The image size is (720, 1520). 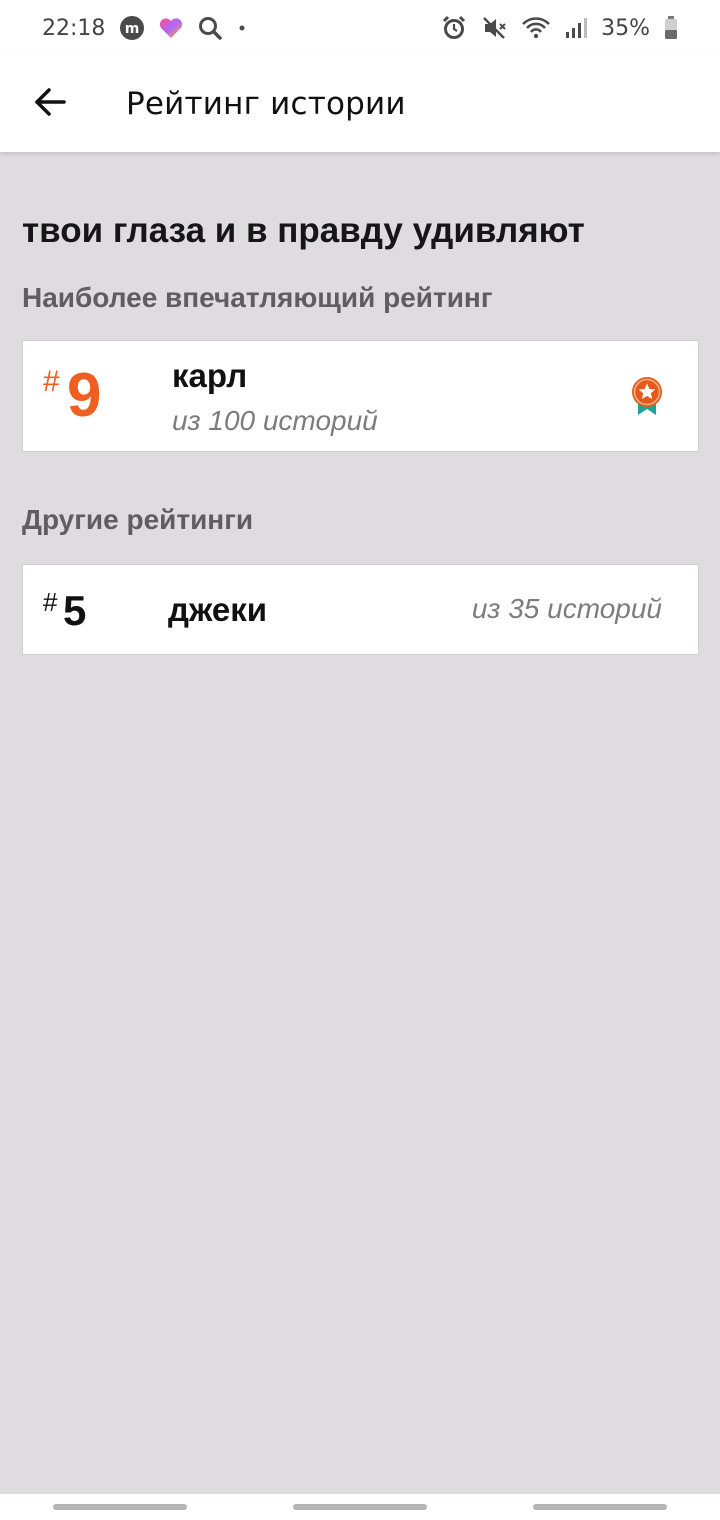 I want to click on status-bar: 22:18 m 35%, so click(x=360, y=28).